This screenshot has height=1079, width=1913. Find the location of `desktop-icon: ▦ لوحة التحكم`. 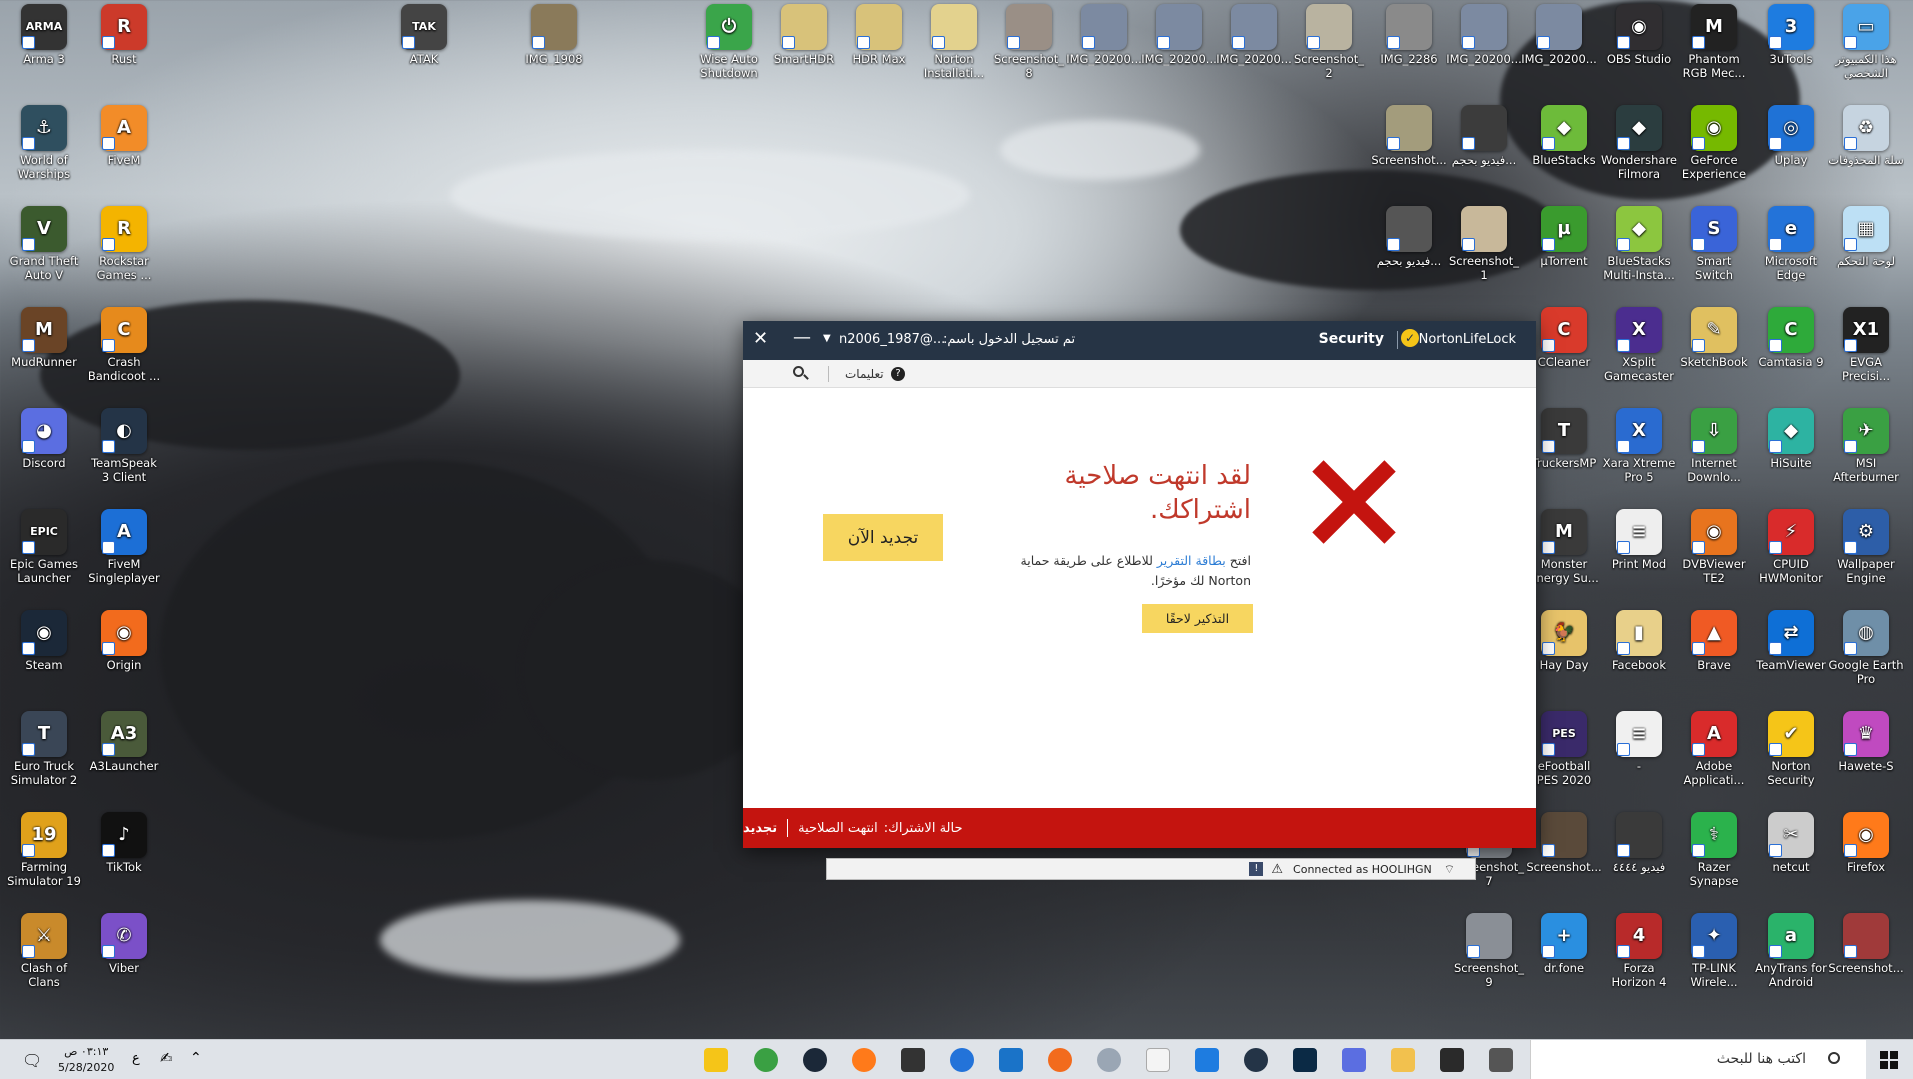

desktop-icon: ▦ لوحة التحكم is located at coordinates (1866, 237).